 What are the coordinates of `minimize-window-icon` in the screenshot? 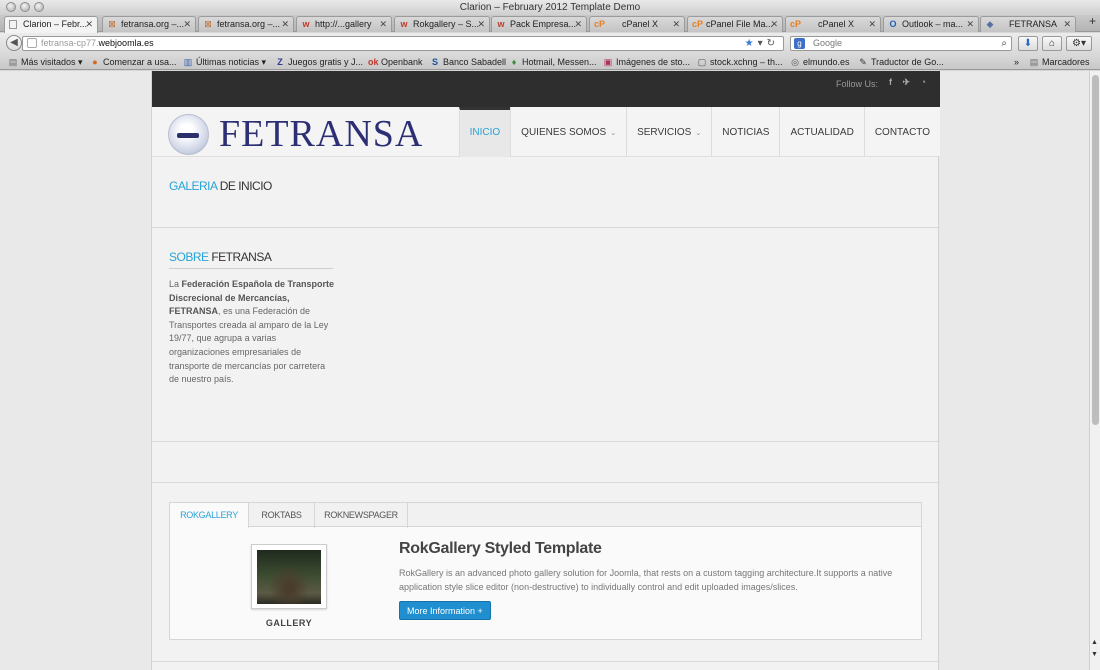 It's located at (25, 7).